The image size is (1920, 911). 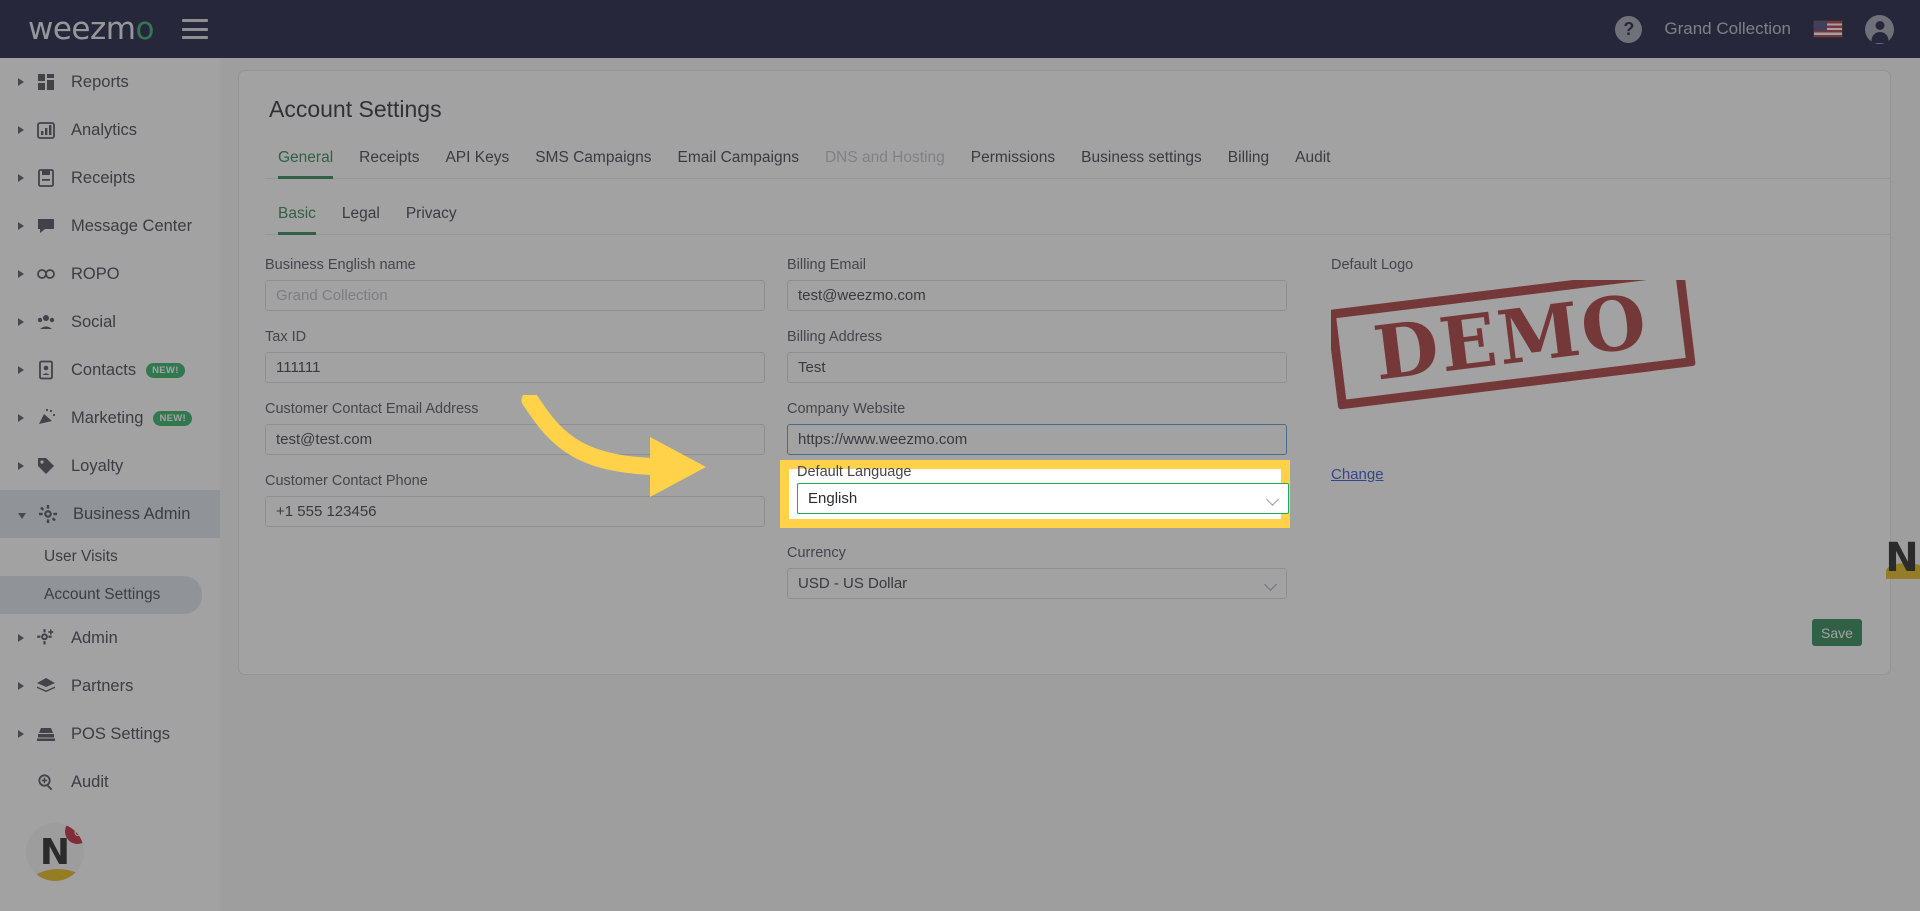 I want to click on app-logo: weezmo, so click(x=91, y=29).